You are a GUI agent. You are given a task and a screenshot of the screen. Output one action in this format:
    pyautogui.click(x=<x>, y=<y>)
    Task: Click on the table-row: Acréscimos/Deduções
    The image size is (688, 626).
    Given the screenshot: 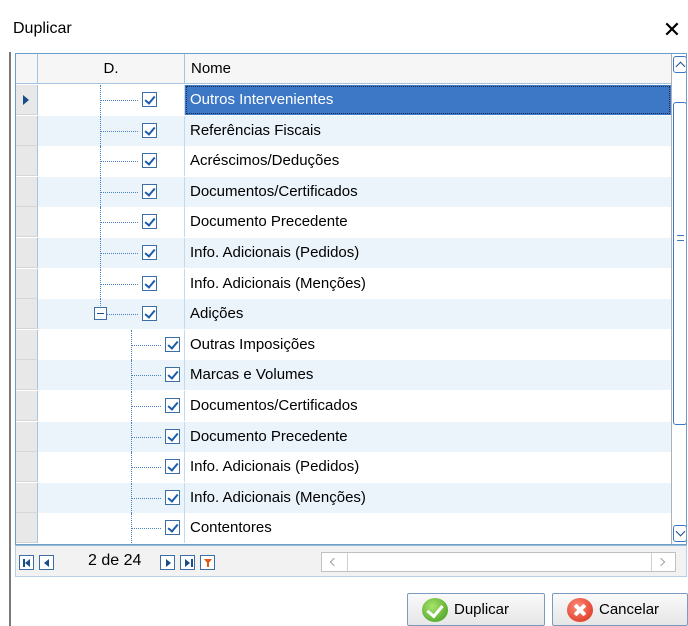 What is the action you would take?
    pyautogui.click(x=343, y=161)
    